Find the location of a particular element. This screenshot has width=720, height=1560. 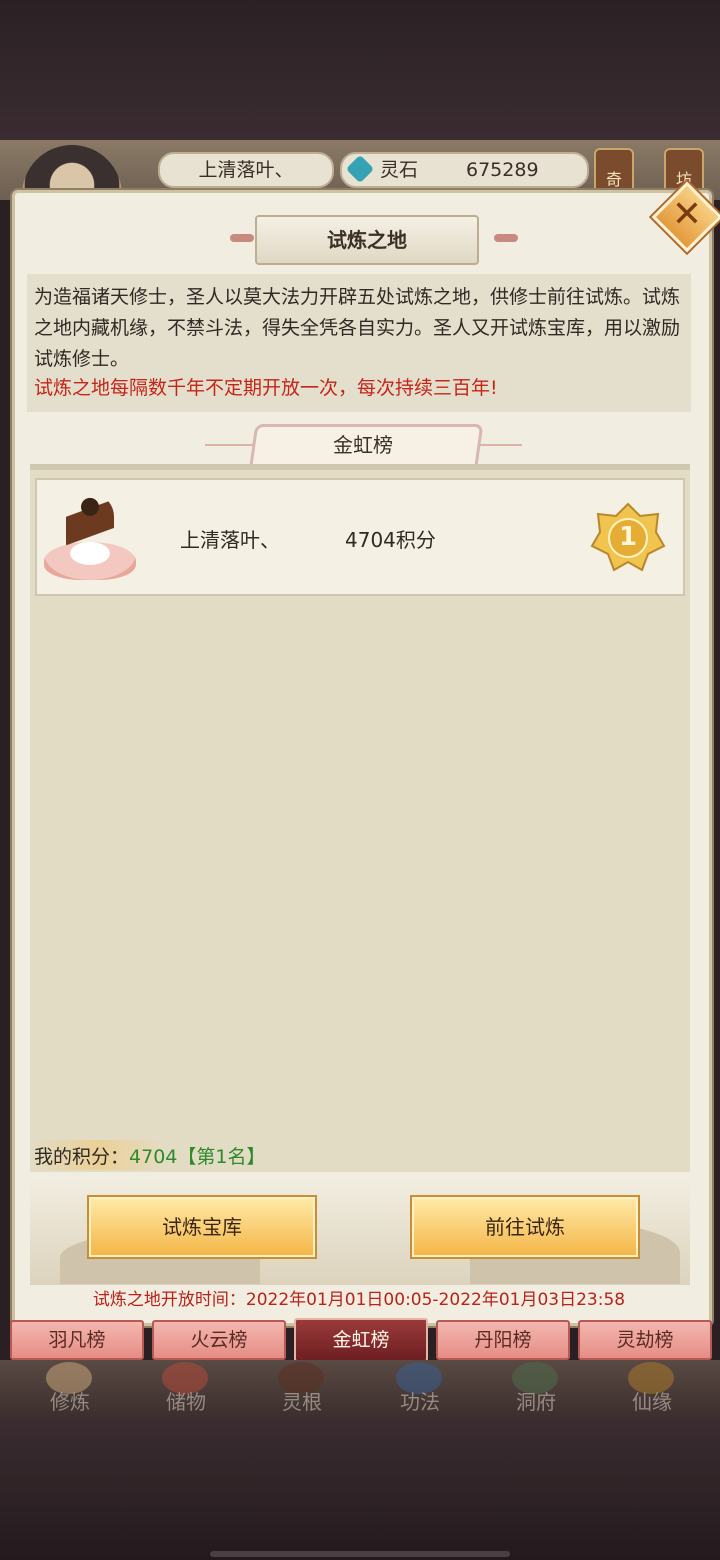

my-score-label: 我的积分： is located at coordinates (82, 1157).